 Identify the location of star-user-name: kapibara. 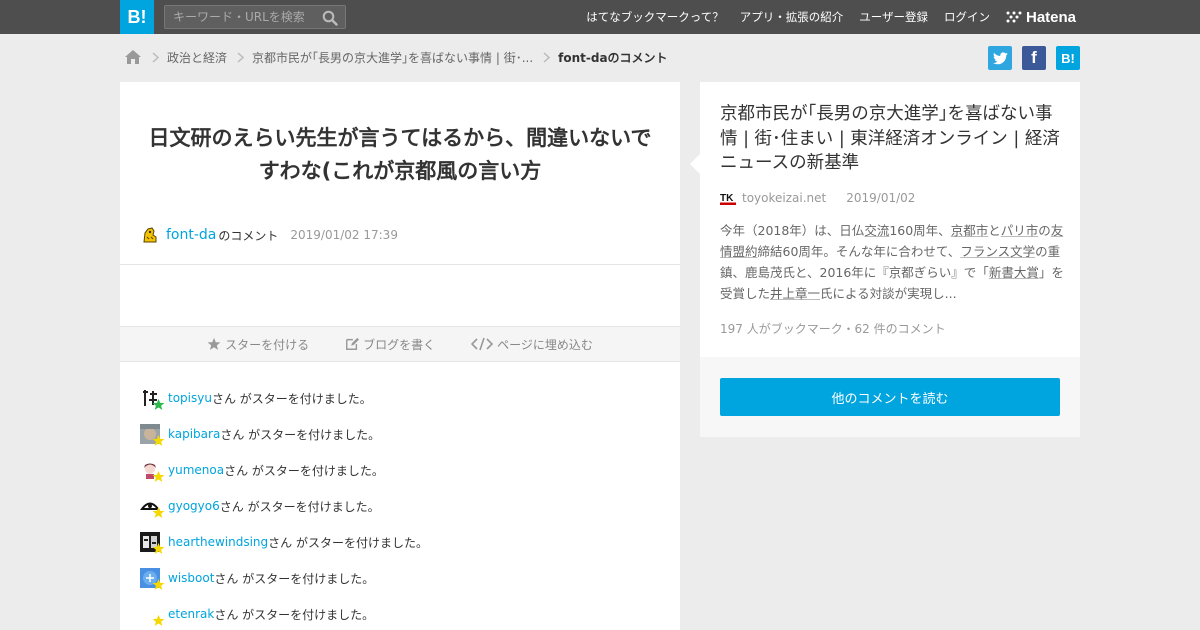
(194, 434).